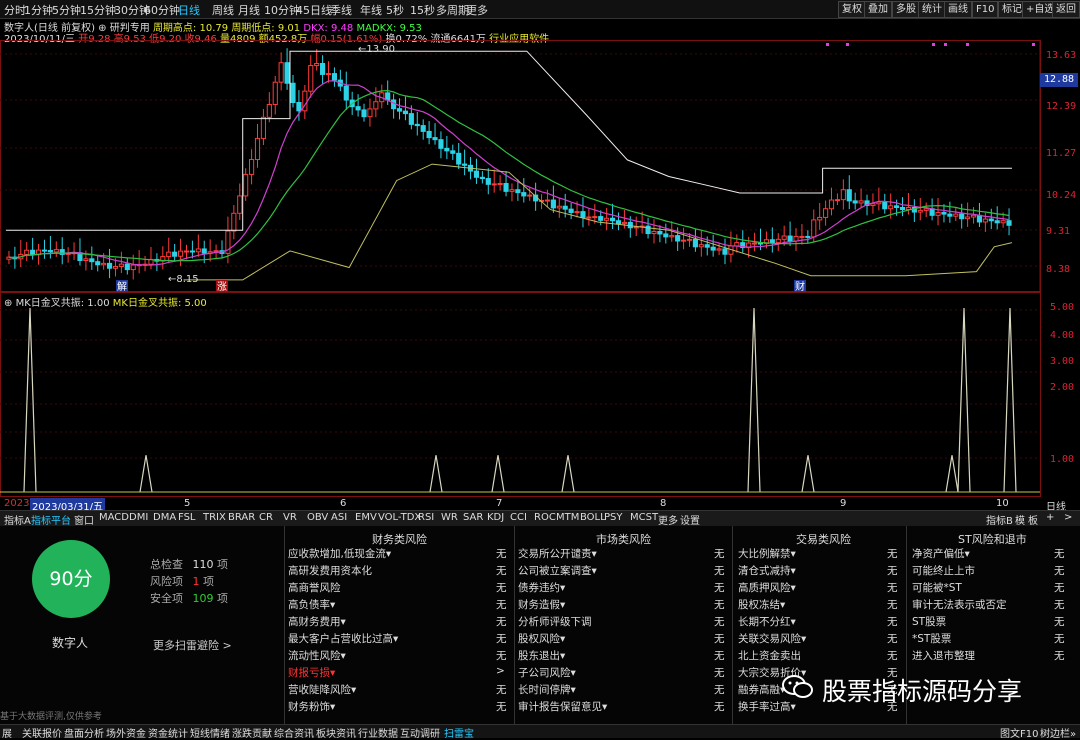 Image resolution: width=1080 pixels, height=740 pixels. What do you see at coordinates (42, 732) in the screenshot?
I see `statusbar-item-1: 关联报价` at bounding box center [42, 732].